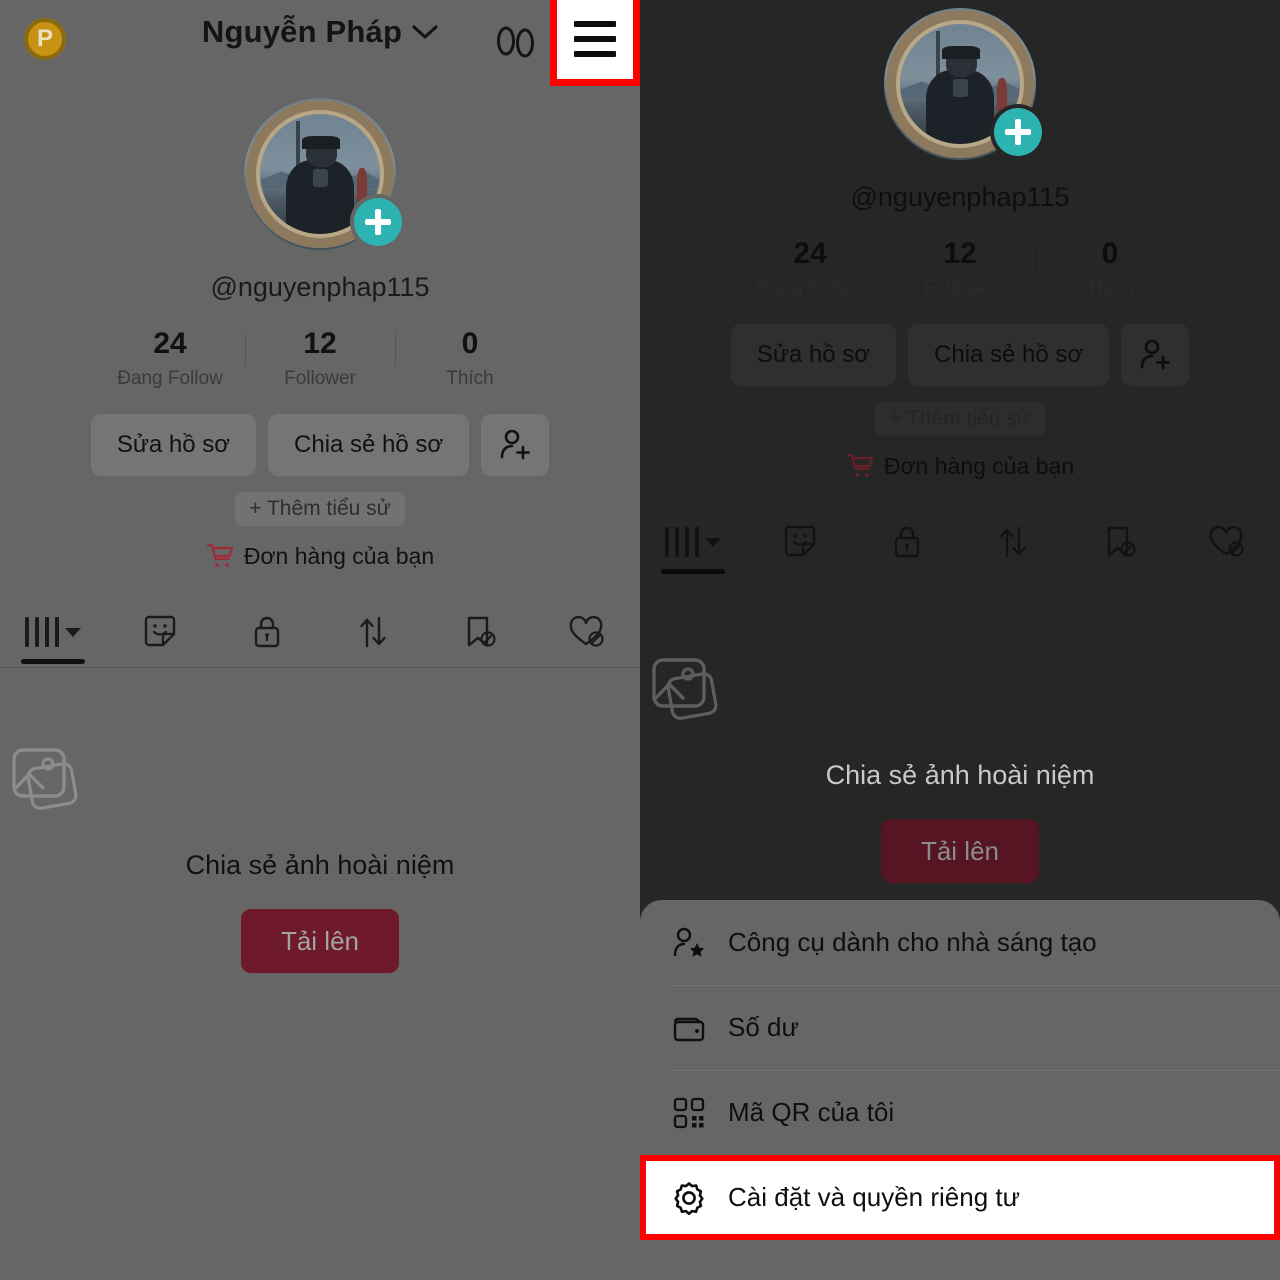 The height and width of the screenshot is (1280, 1280). I want to click on heart-hidden-icon, so click(587, 632).